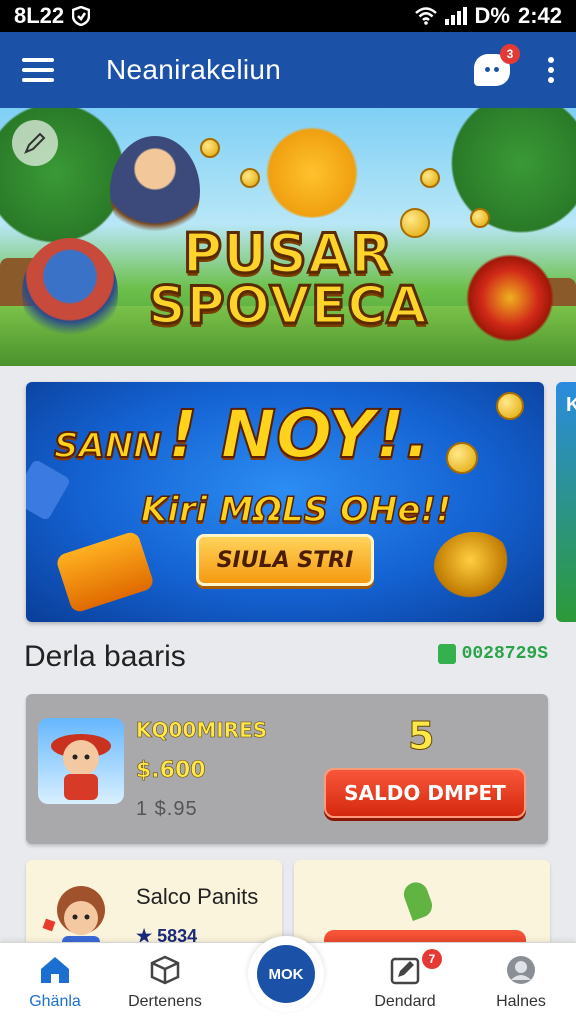 The image size is (576, 1024). What do you see at coordinates (299, 434) in the screenshot?
I see `promo-headline-big: ! NOY!.` at bounding box center [299, 434].